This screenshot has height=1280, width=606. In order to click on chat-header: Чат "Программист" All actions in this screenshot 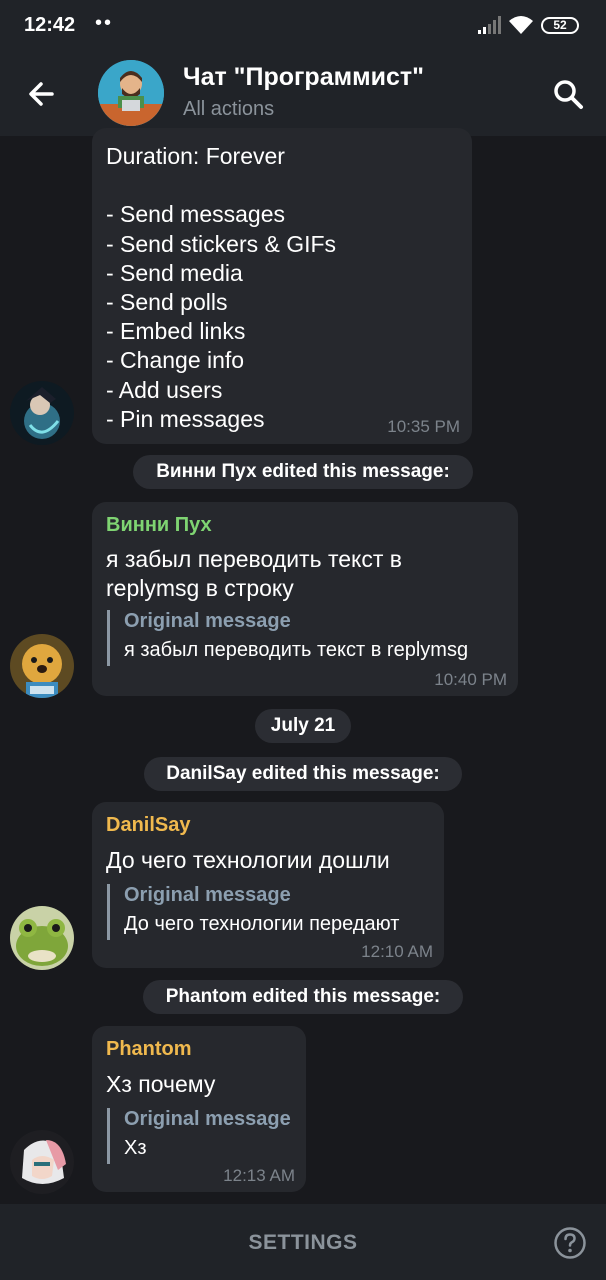, I will do `click(303, 94)`.